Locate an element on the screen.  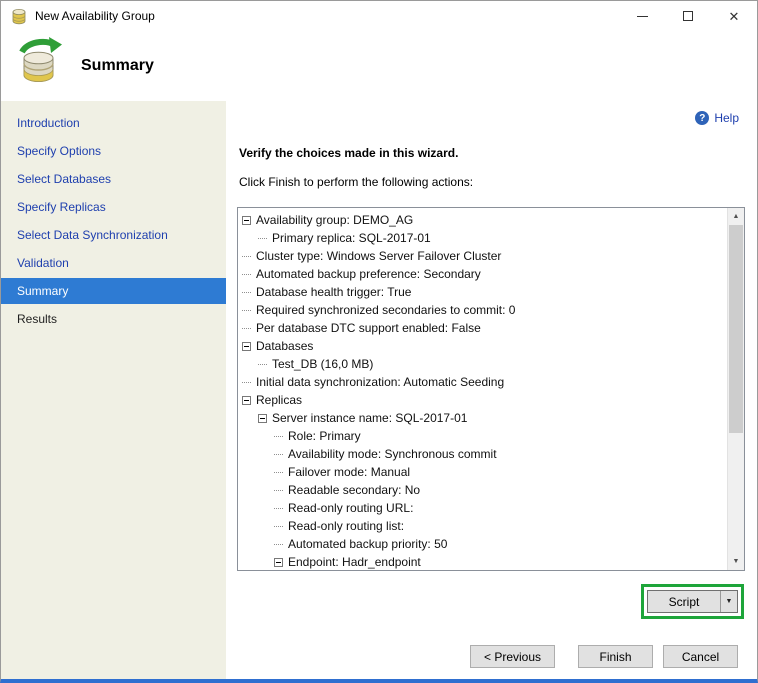
sidebar-item-introduction: Introduction is located at coordinates (113, 123).